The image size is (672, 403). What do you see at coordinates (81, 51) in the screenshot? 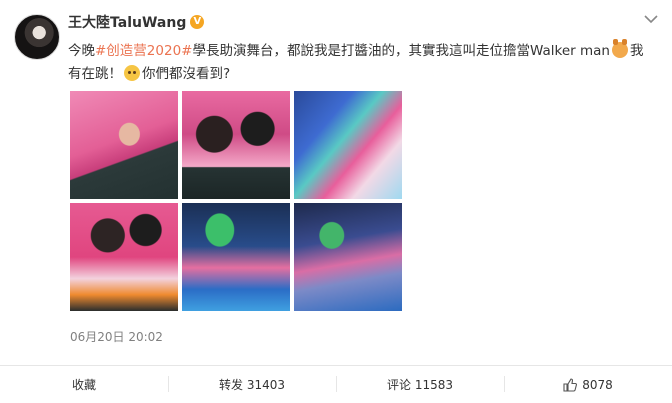
I see `post-text-intro: 今晚` at bounding box center [81, 51].